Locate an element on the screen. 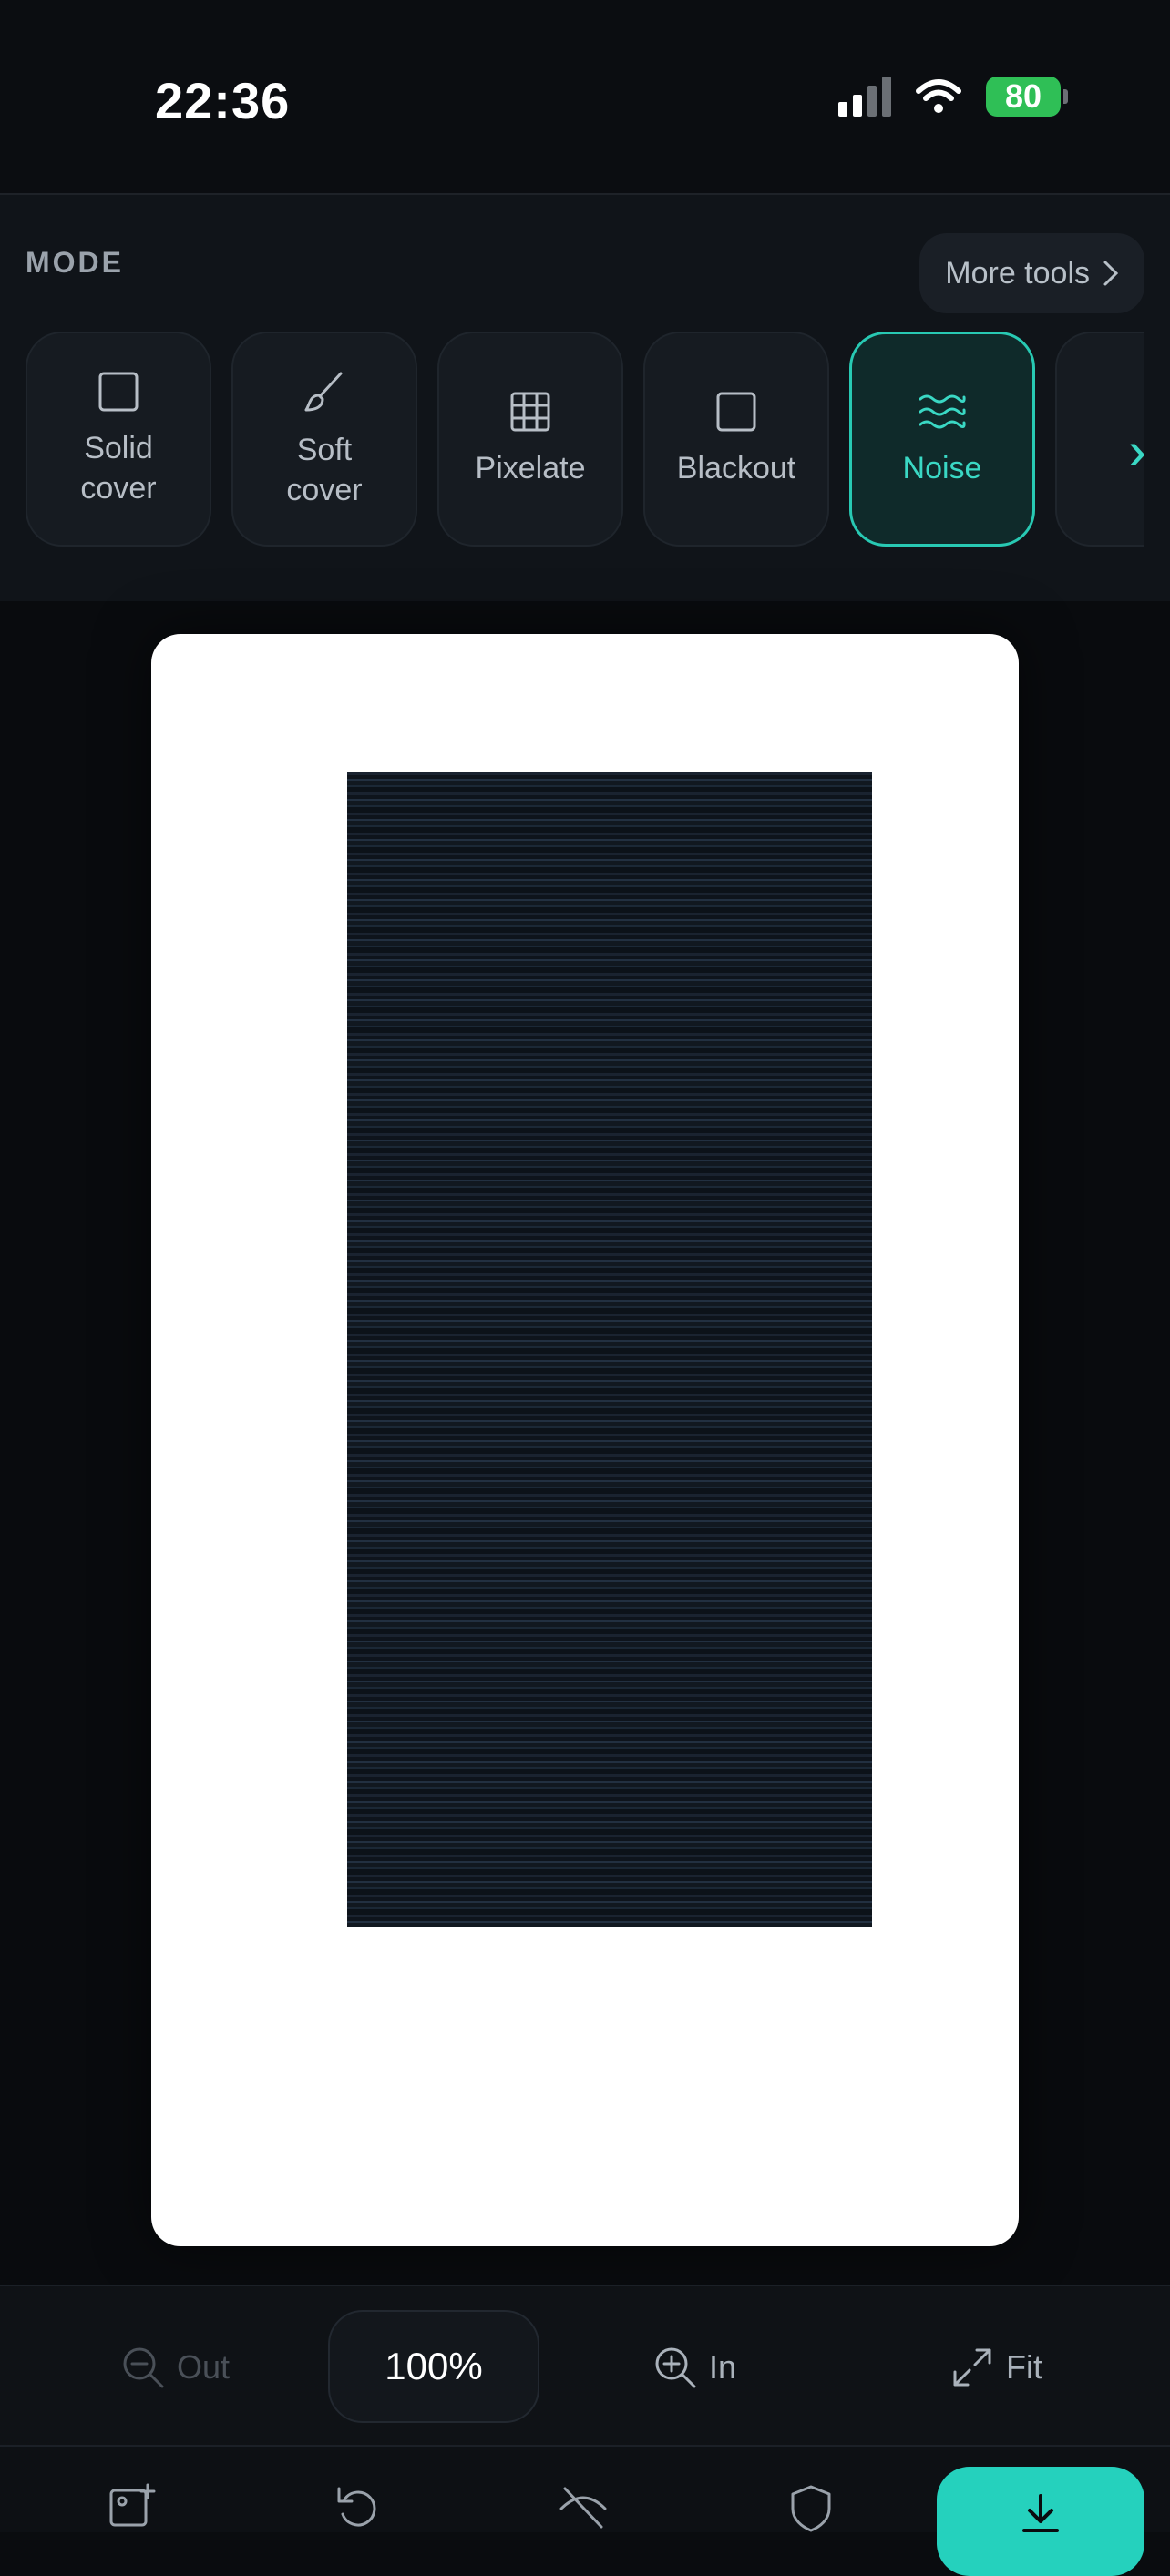 The image size is (1170, 2576). tool-noise: Noise is located at coordinates (942, 439).